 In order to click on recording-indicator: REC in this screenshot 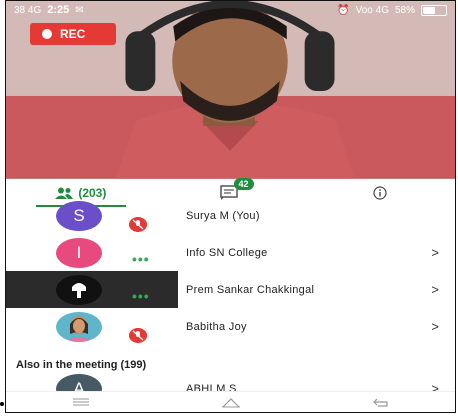, I will do `click(73, 34)`.